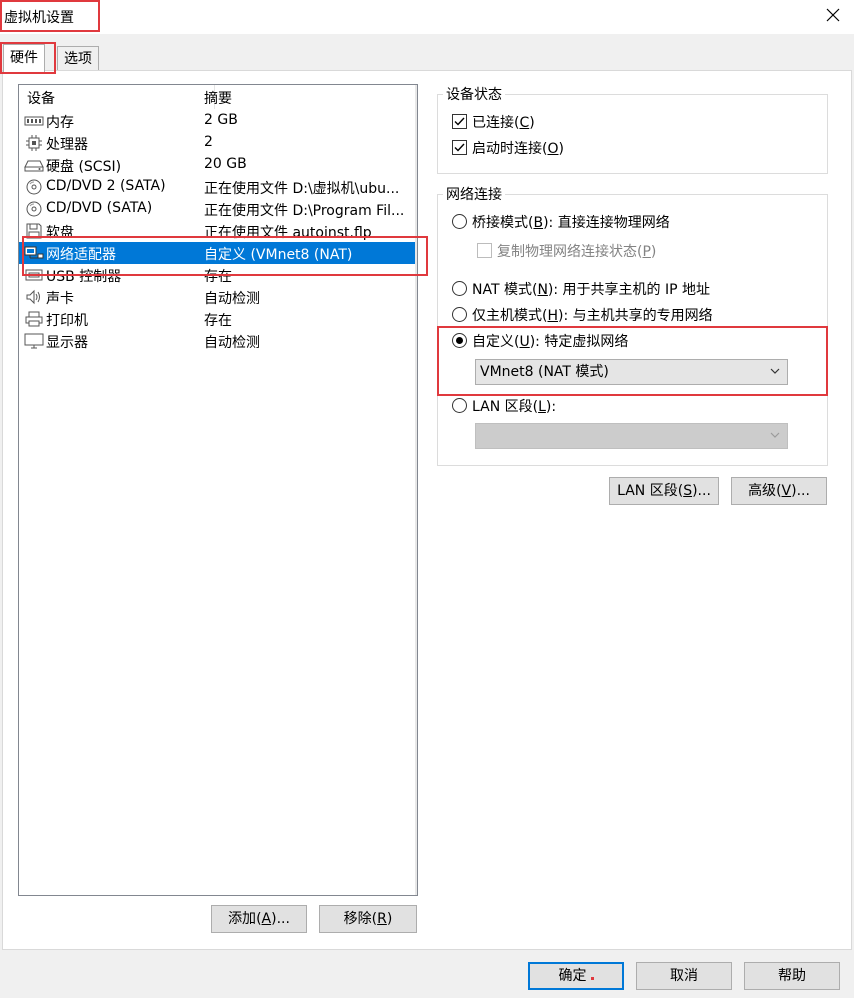  What do you see at coordinates (106, 186) in the screenshot?
I see `device-name: CD/DVD 2 (SATA)` at bounding box center [106, 186].